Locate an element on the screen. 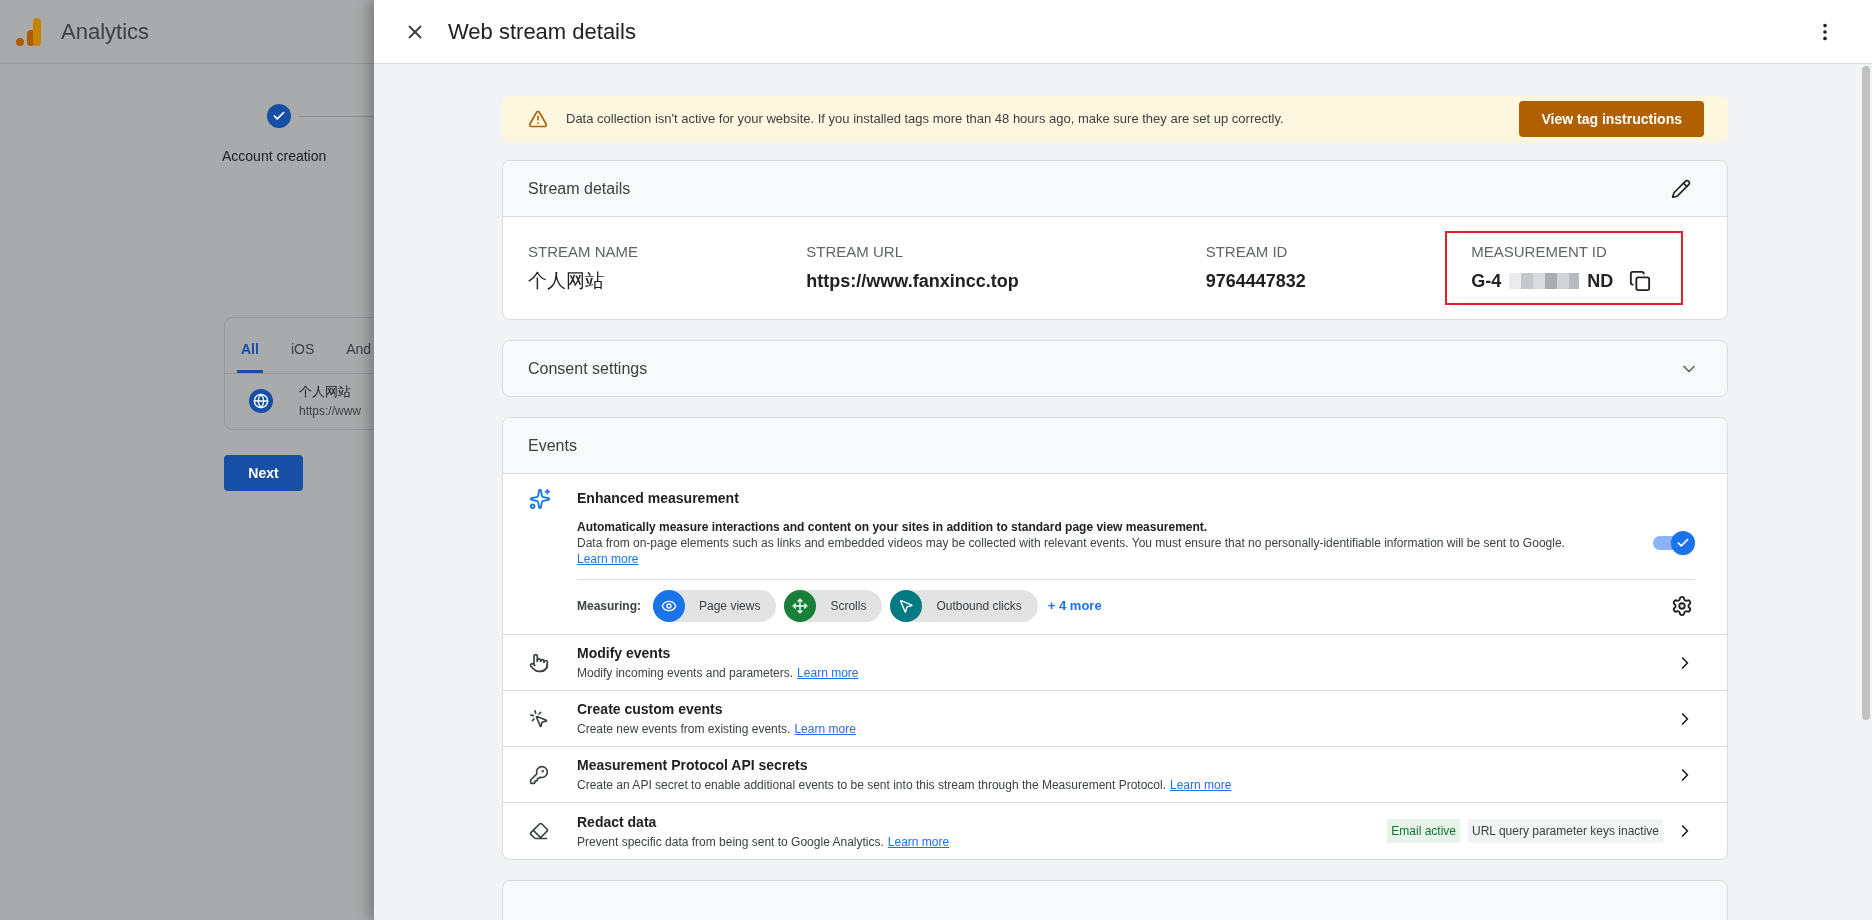  card-title: Events is located at coordinates (552, 445).